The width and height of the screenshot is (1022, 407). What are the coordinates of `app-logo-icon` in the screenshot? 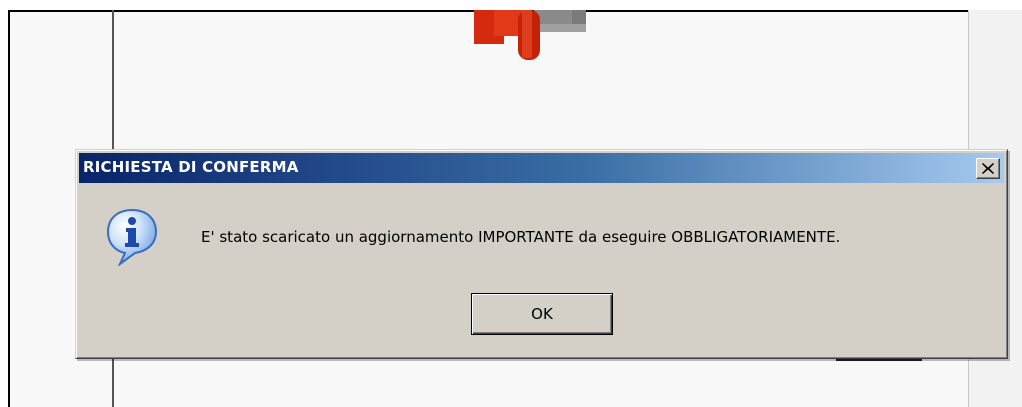 It's located at (530, 35).